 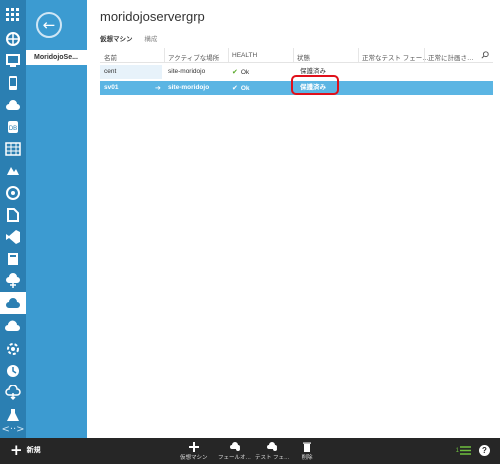 What do you see at coordinates (49, 25) in the screenshot?
I see `back-arrow-icon: ←` at bounding box center [49, 25].